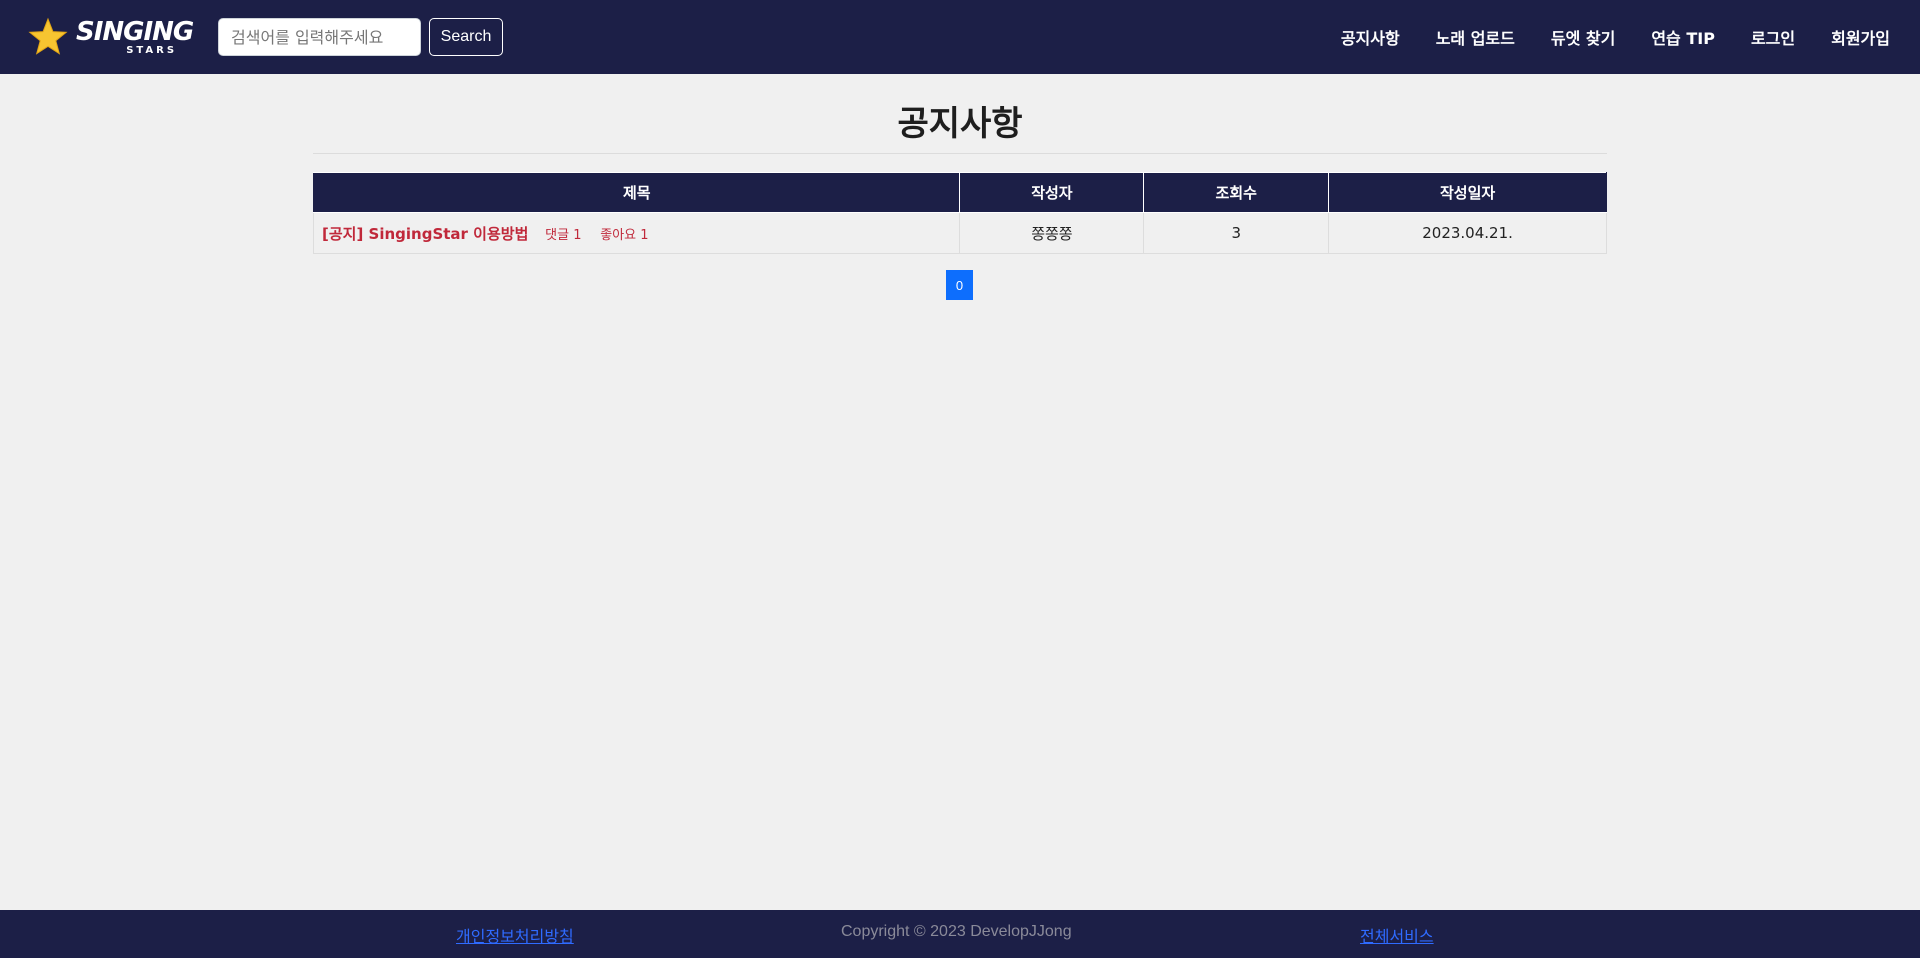 Image resolution: width=1920 pixels, height=958 pixels. I want to click on nav-login: 로그인, so click(1773, 37).